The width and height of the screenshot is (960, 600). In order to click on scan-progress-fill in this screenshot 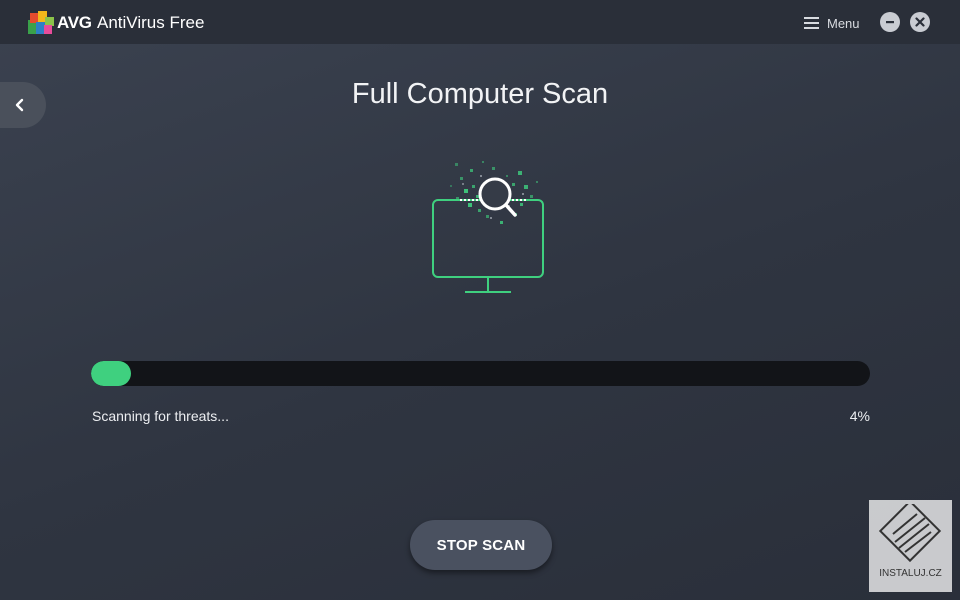, I will do `click(111, 373)`.